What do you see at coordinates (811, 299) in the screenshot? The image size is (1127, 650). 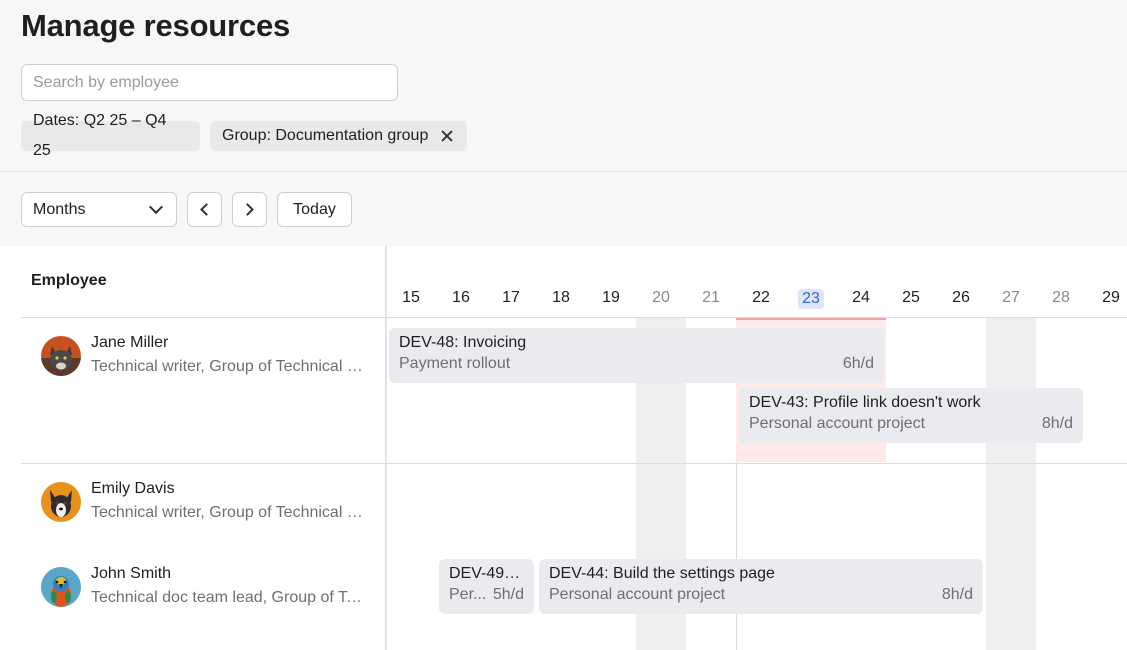 I see `day-header-today: 23` at bounding box center [811, 299].